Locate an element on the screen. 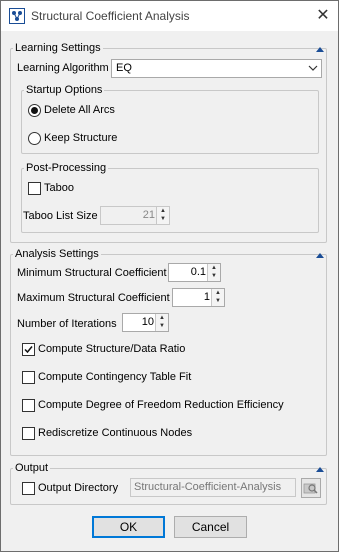 This screenshot has width=339, height=552. number-of-iterations-spinner: 10 ▲ ▼ is located at coordinates (145, 322).